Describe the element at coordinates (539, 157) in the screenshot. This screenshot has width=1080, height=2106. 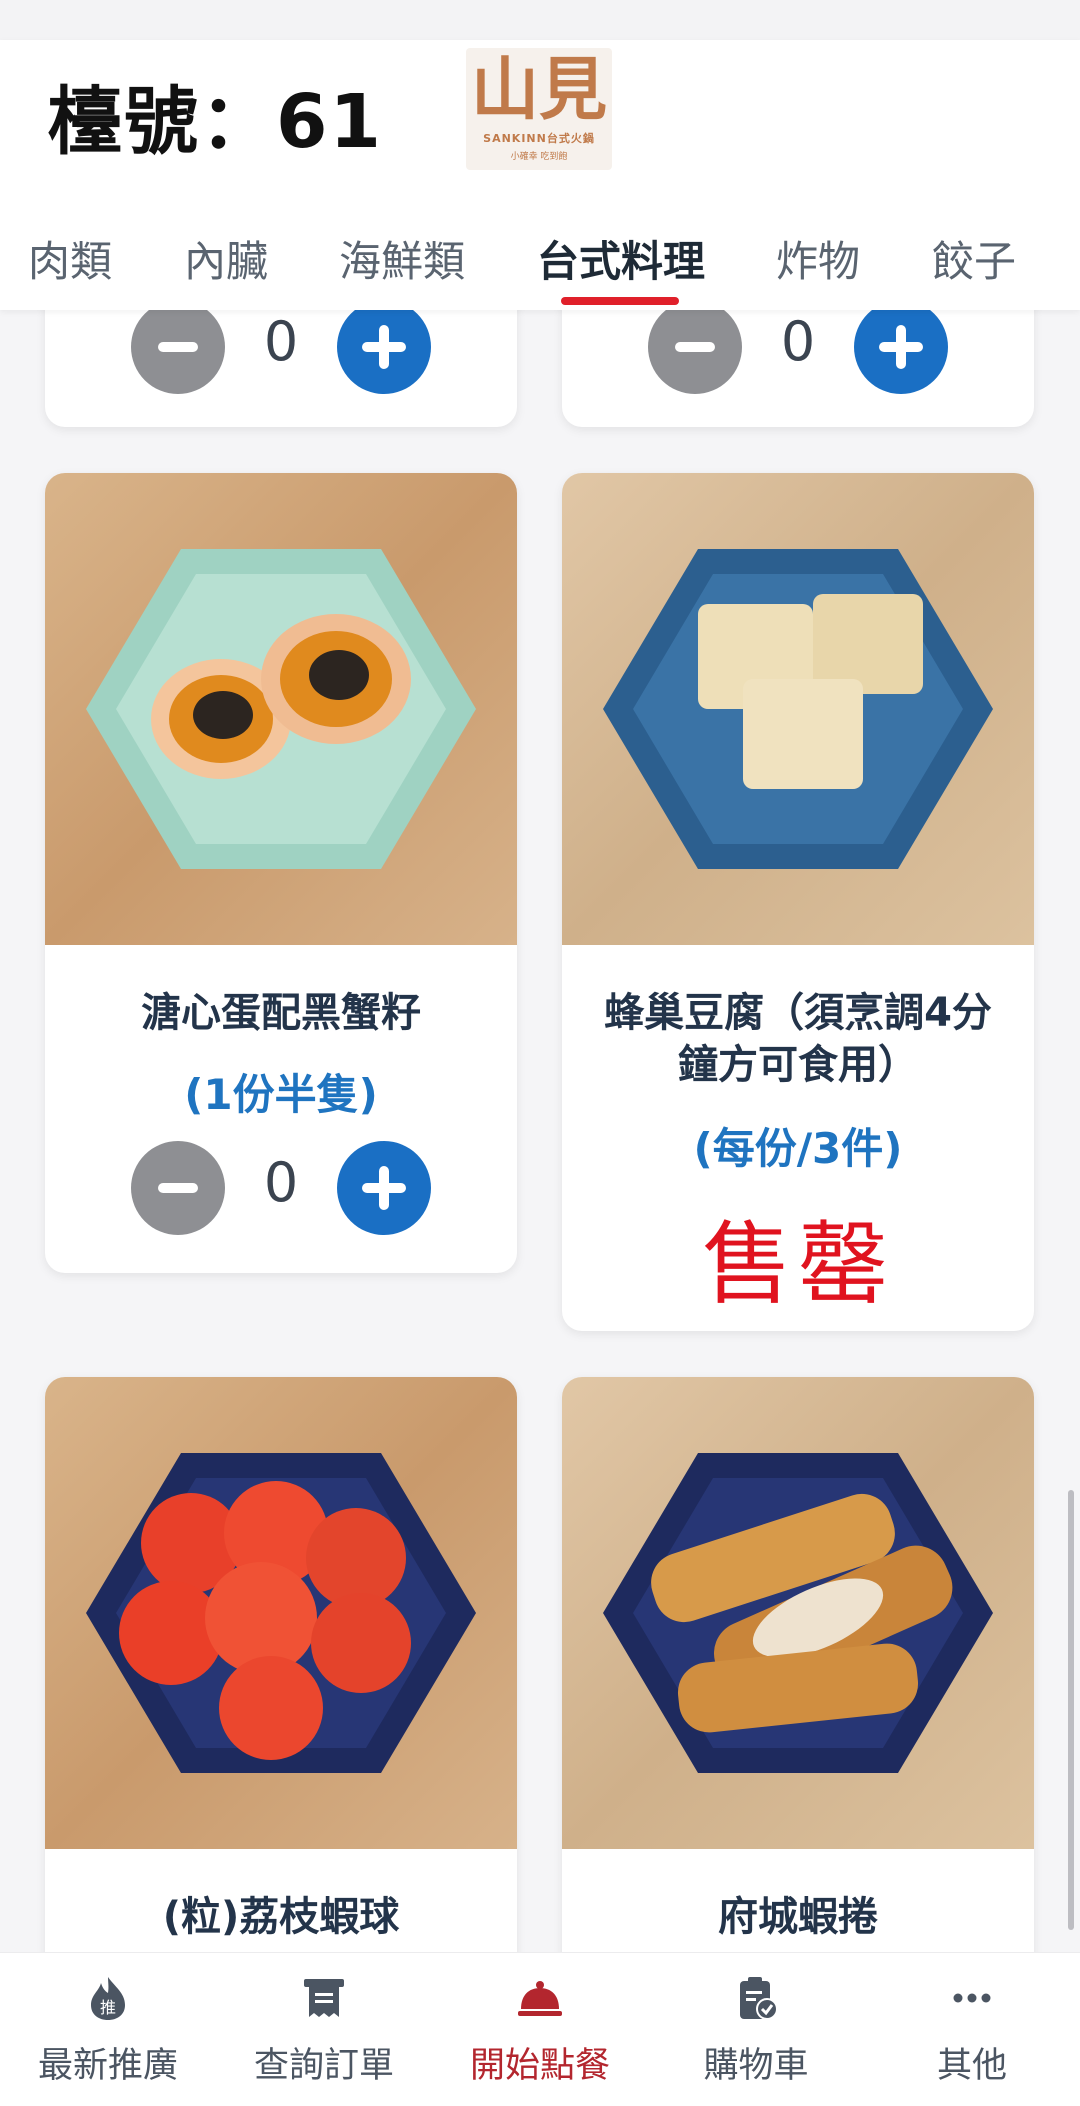
I see `logo-slogan: 小確幸 吃到飽` at that location.